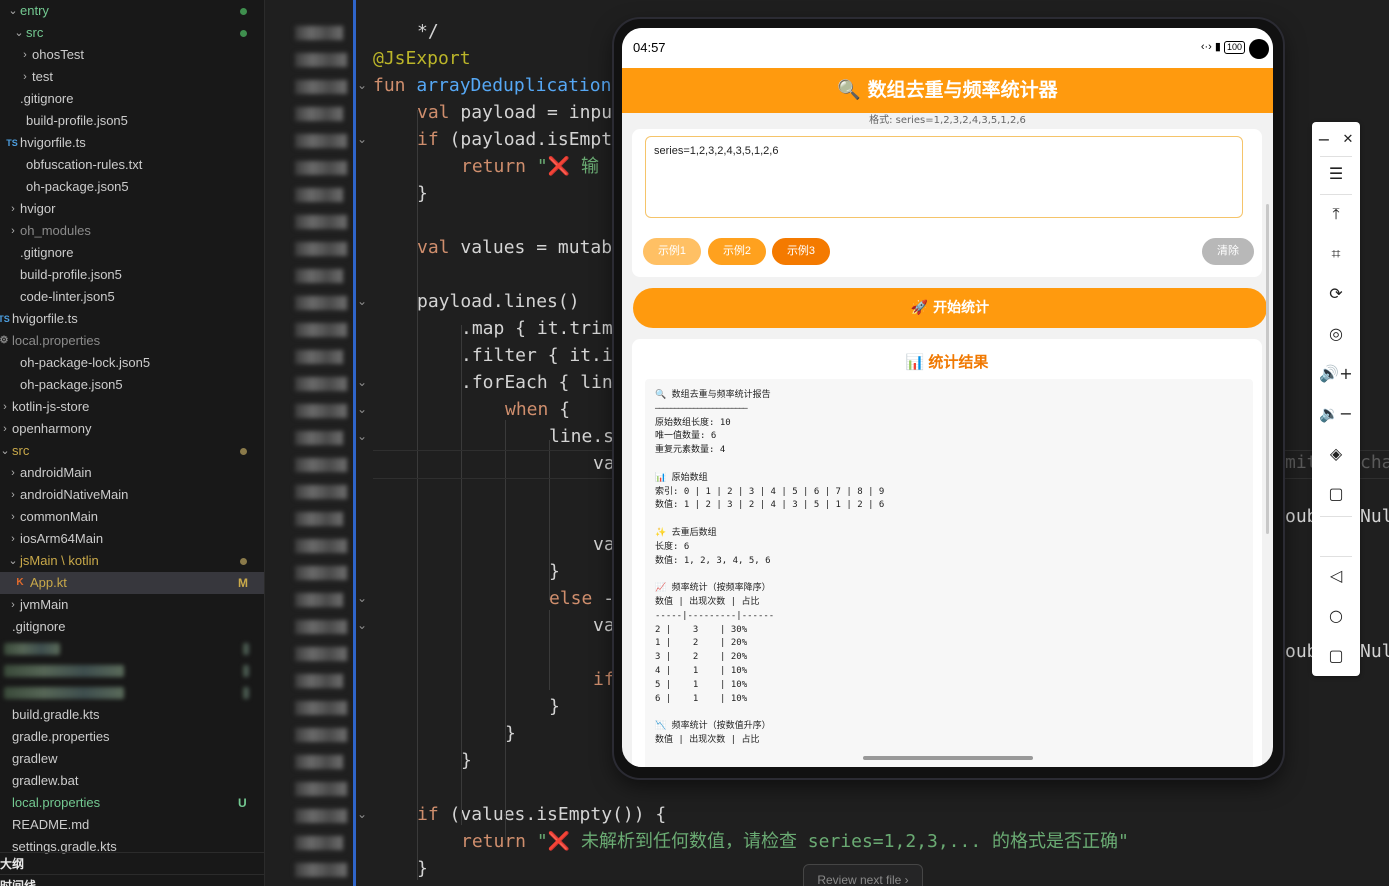  Describe the element at coordinates (132, 605) in the screenshot. I see `tree-item: › jvmMain` at that location.